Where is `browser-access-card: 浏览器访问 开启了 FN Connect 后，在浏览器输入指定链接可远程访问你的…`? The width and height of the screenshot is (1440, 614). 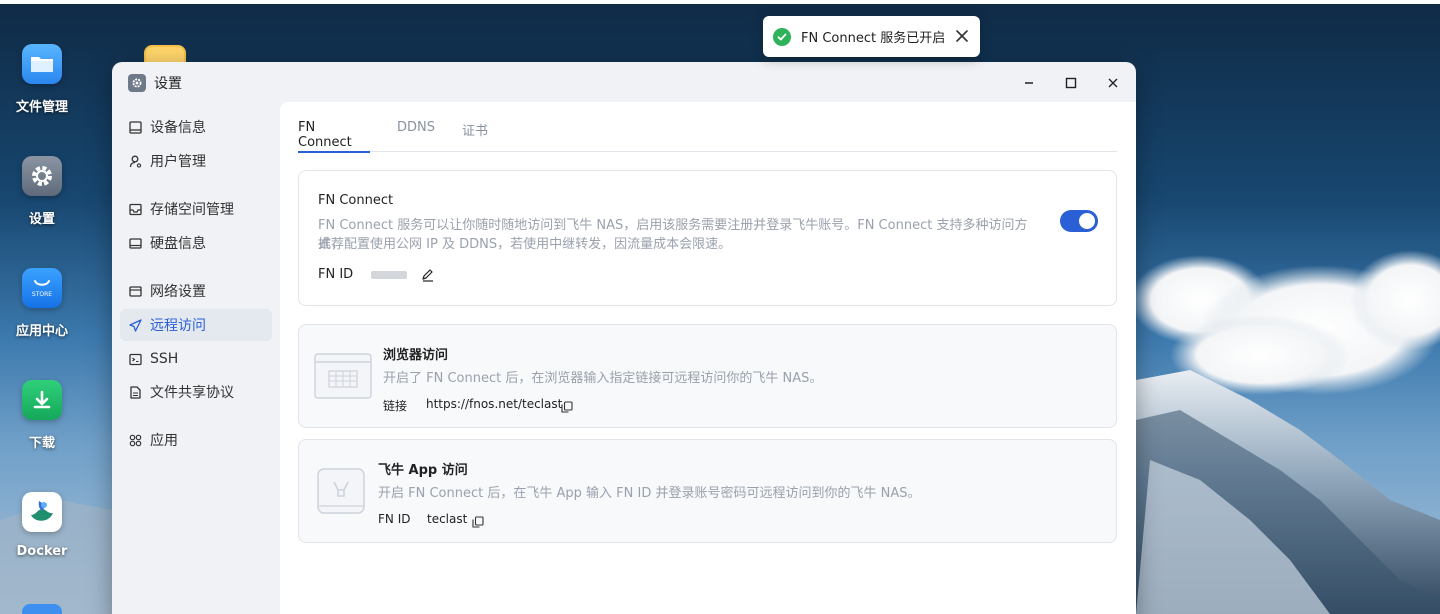
browser-access-card: 浏览器访问 开启了 FN Connect 后，在浏览器输入指定链接可远程访问你的… is located at coordinates (707, 376).